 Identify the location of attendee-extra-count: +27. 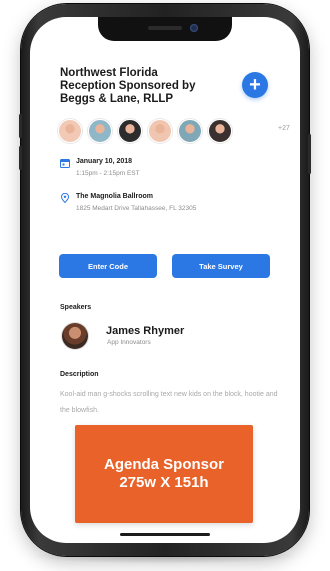
(284, 128).